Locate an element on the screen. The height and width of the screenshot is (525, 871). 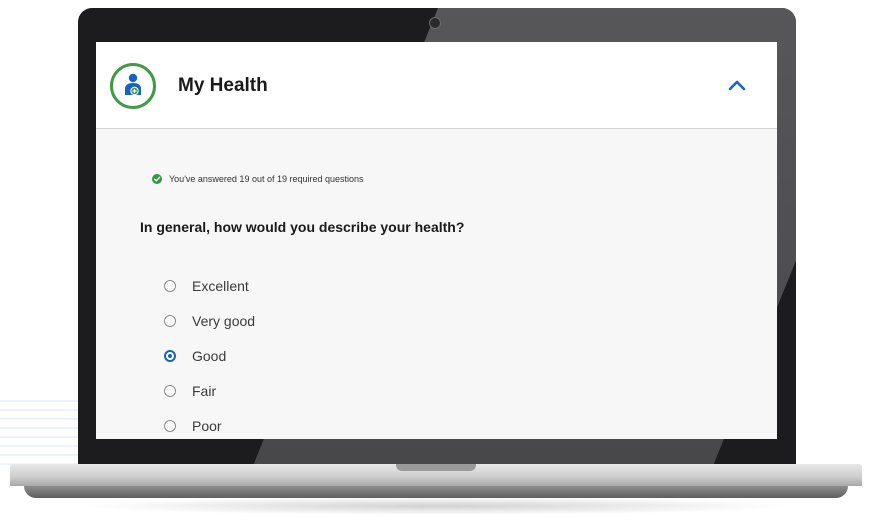
laptop-notch is located at coordinates (436, 467).